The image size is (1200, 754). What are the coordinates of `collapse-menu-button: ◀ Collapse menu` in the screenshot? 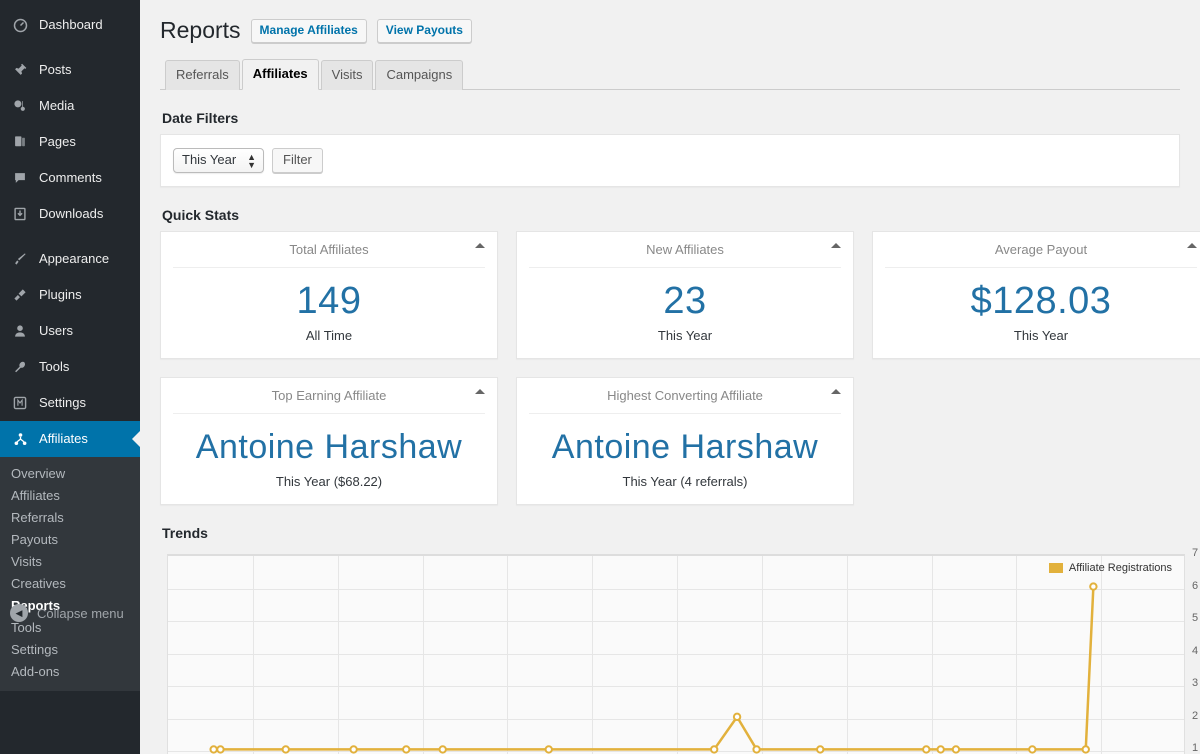 It's located at (70, 613).